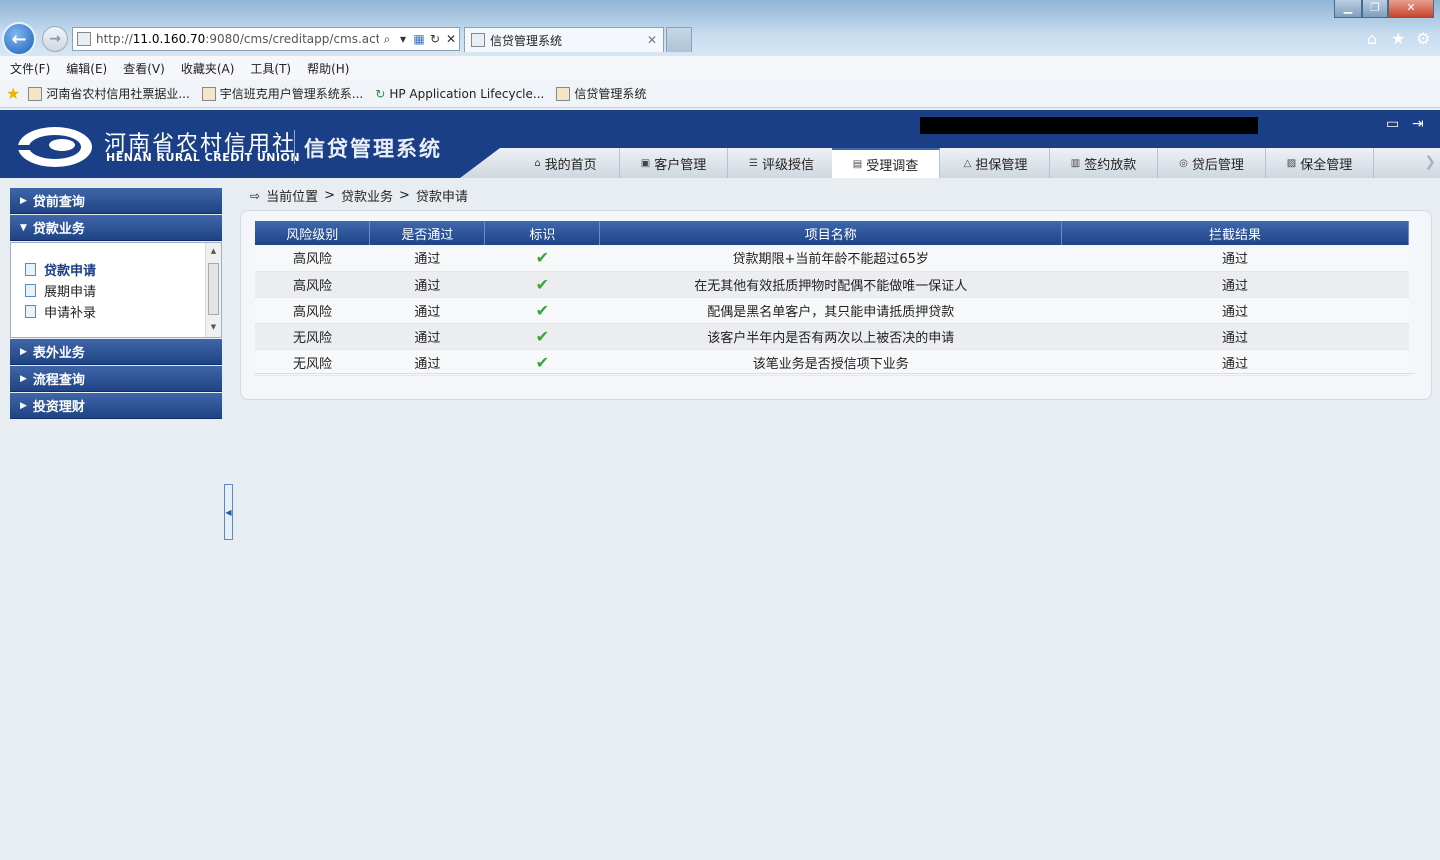 The width and height of the screenshot is (1440, 860). What do you see at coordinates (832, 284) in the screenshot?
I see `table-row: 高风险 通过 ✔ 在无其他有效抵质押物时配偶不能做唯一保证人 通过` at bounding box center [832, 284].